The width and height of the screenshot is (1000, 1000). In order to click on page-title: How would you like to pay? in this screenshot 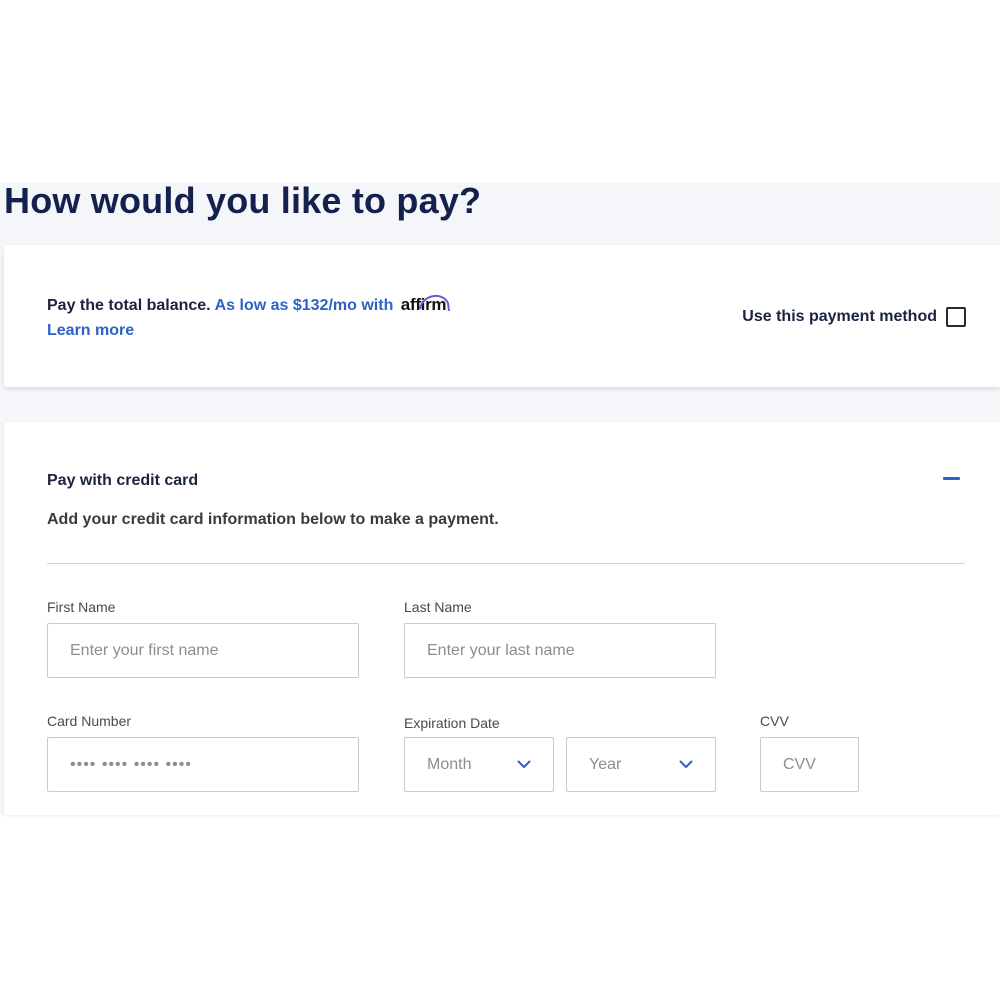, I will do `click(243, 200)`.